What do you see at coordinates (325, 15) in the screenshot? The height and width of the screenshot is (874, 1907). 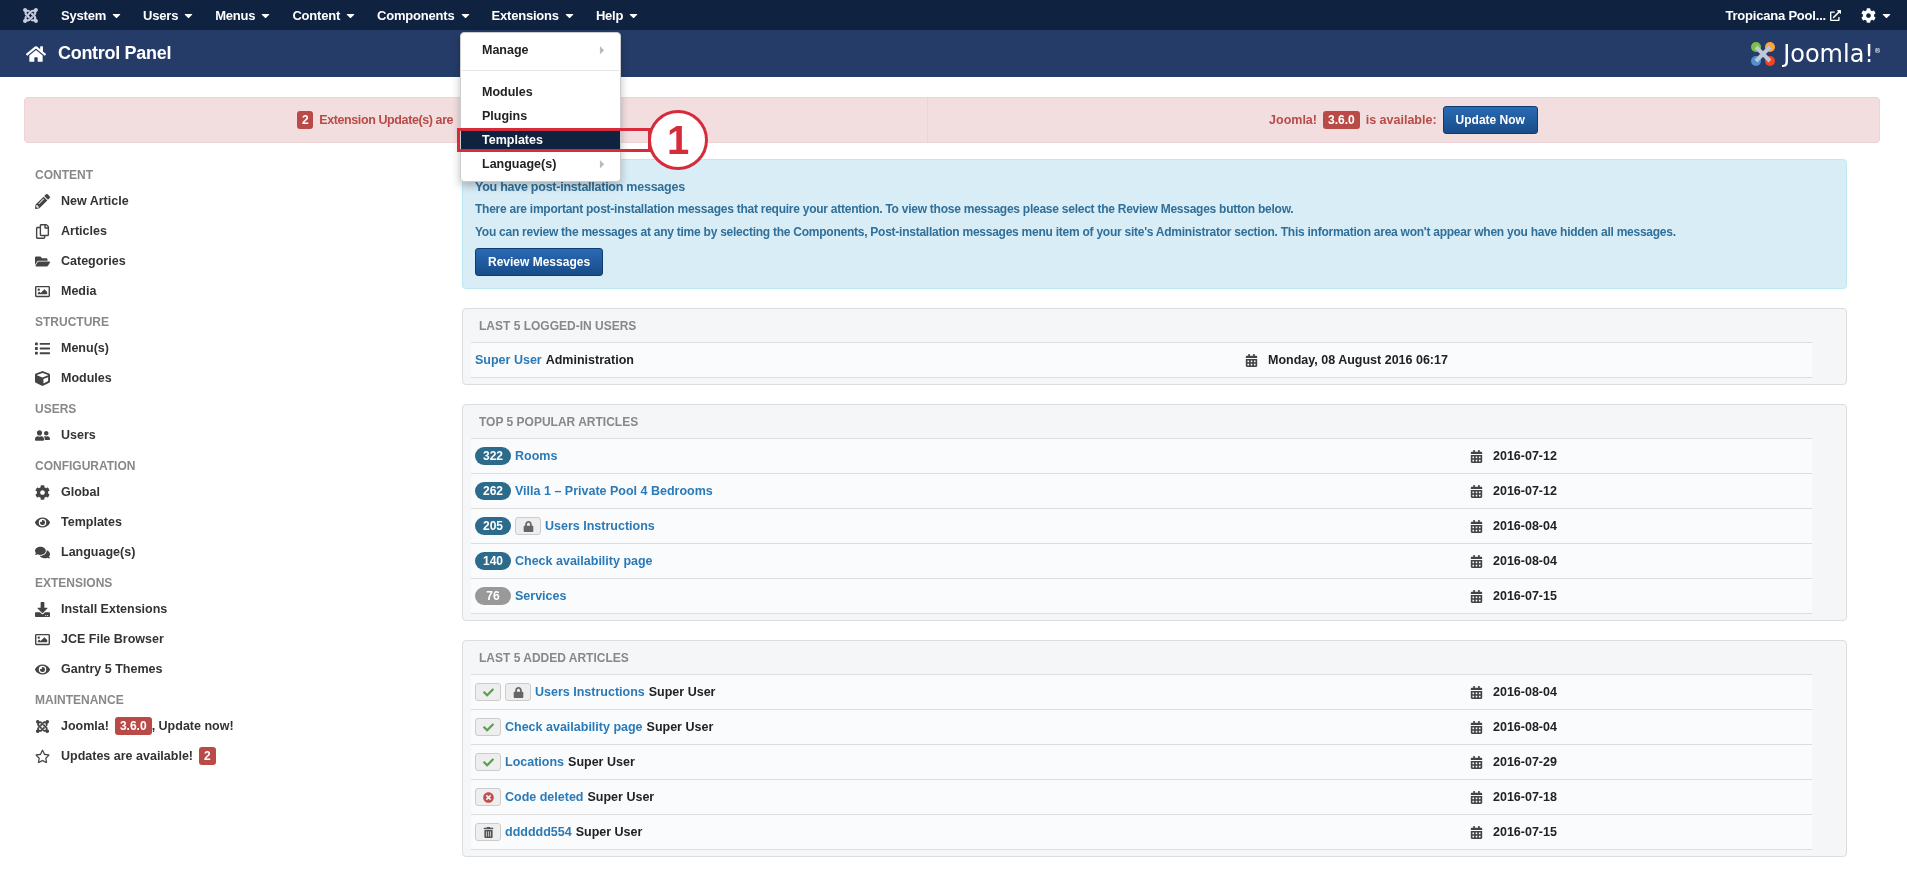 I see `nav-menu: Content` at bounding box center [325, 15].